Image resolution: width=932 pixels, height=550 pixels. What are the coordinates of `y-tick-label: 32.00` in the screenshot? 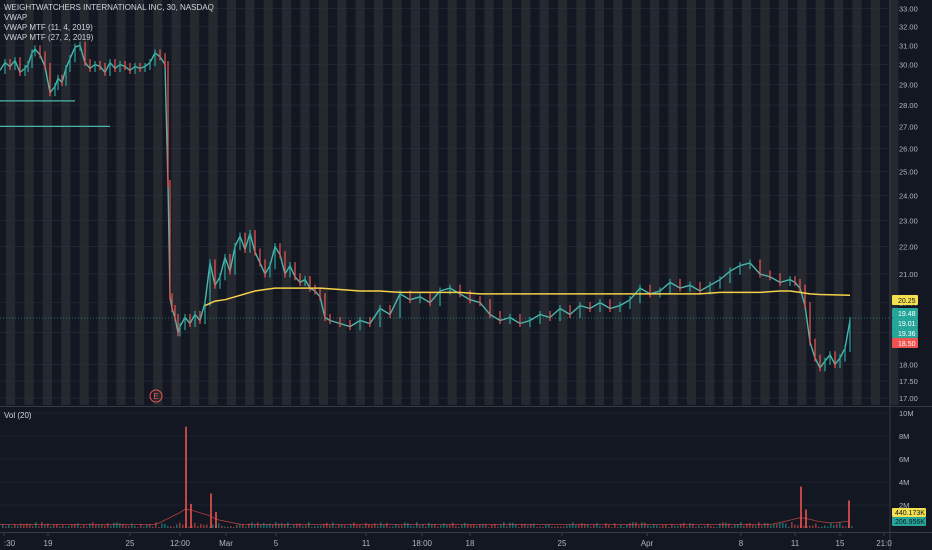 It's located at (908, 27).